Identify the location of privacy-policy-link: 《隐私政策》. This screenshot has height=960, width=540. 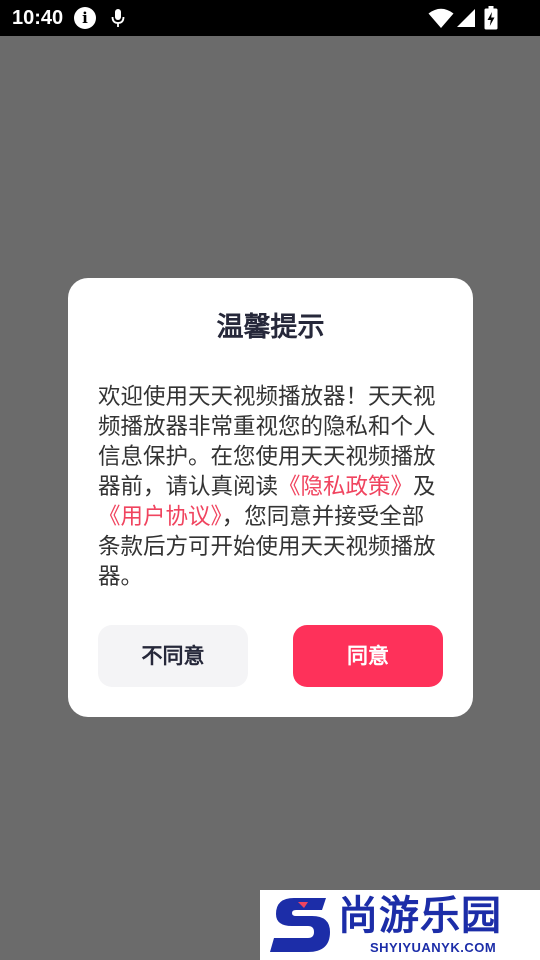
(345, 487).